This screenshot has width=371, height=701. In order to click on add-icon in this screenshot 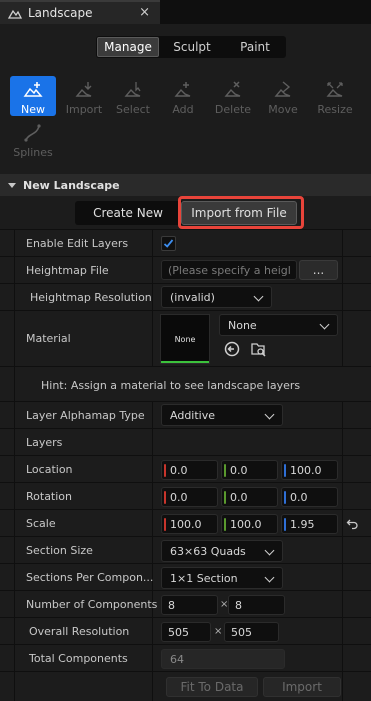, I will do `click(183, 90)`.